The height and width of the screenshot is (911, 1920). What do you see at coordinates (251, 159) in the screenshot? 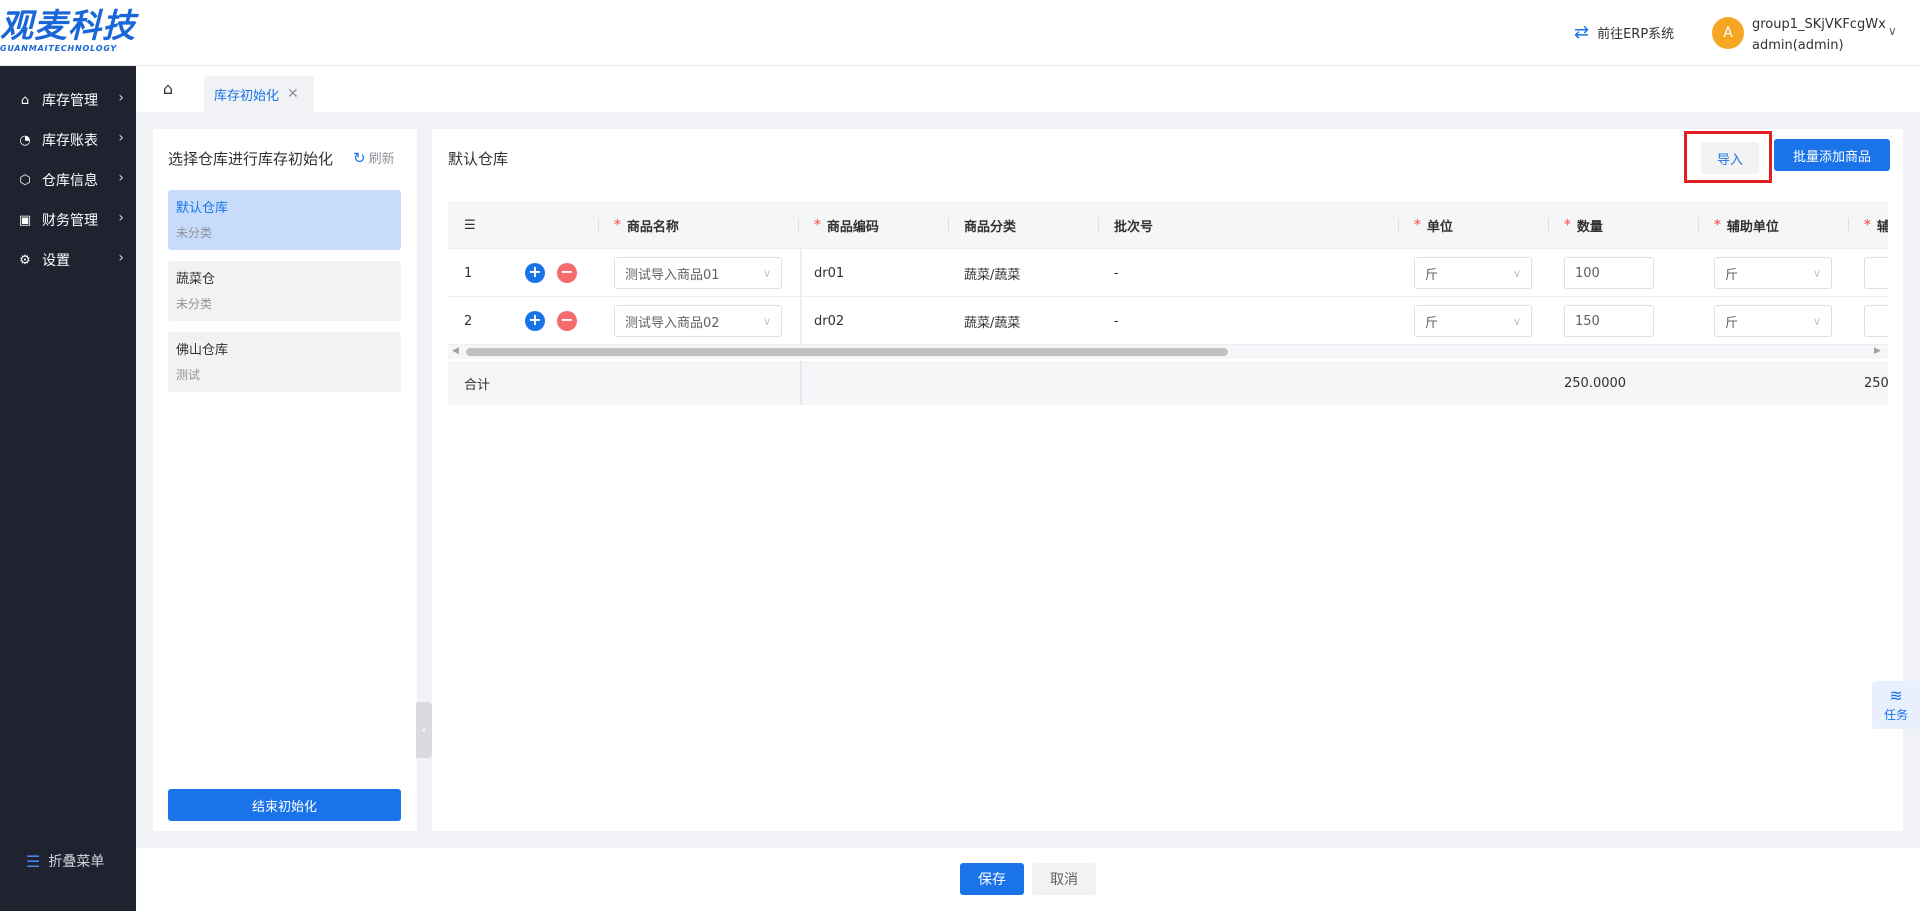
I see `panel-title: 选择仓库进行库存初始化` at bounding box center [251, 159].